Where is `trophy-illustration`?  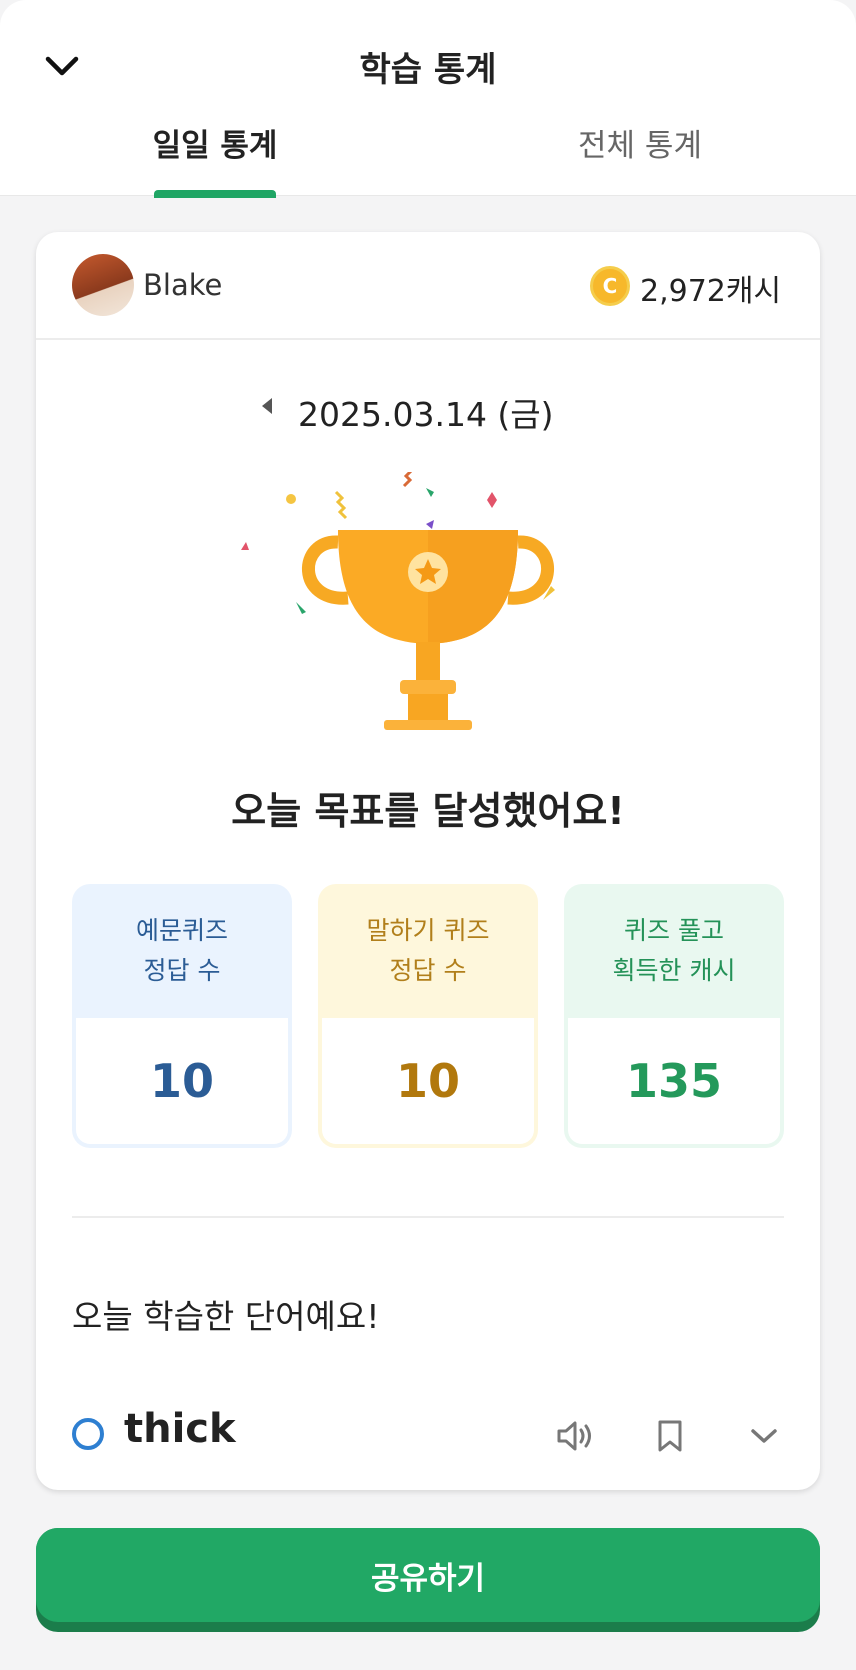 trophy-illustration is located at coordinates (398, 601).